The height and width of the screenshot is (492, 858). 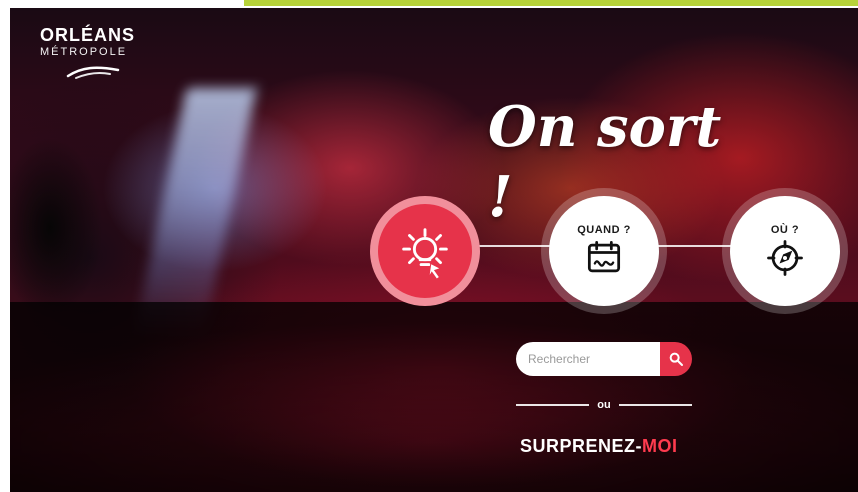 I want to click on separator-label: ou, so click(x=604, y=405).